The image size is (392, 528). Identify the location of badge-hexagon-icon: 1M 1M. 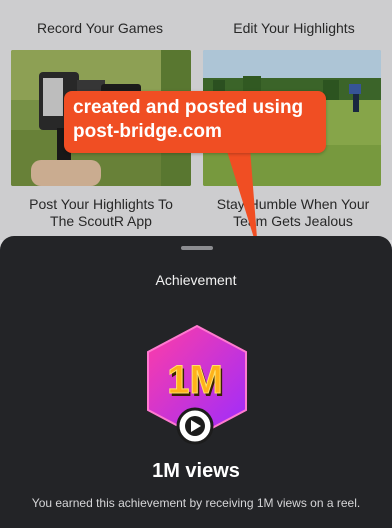
(197, 384).